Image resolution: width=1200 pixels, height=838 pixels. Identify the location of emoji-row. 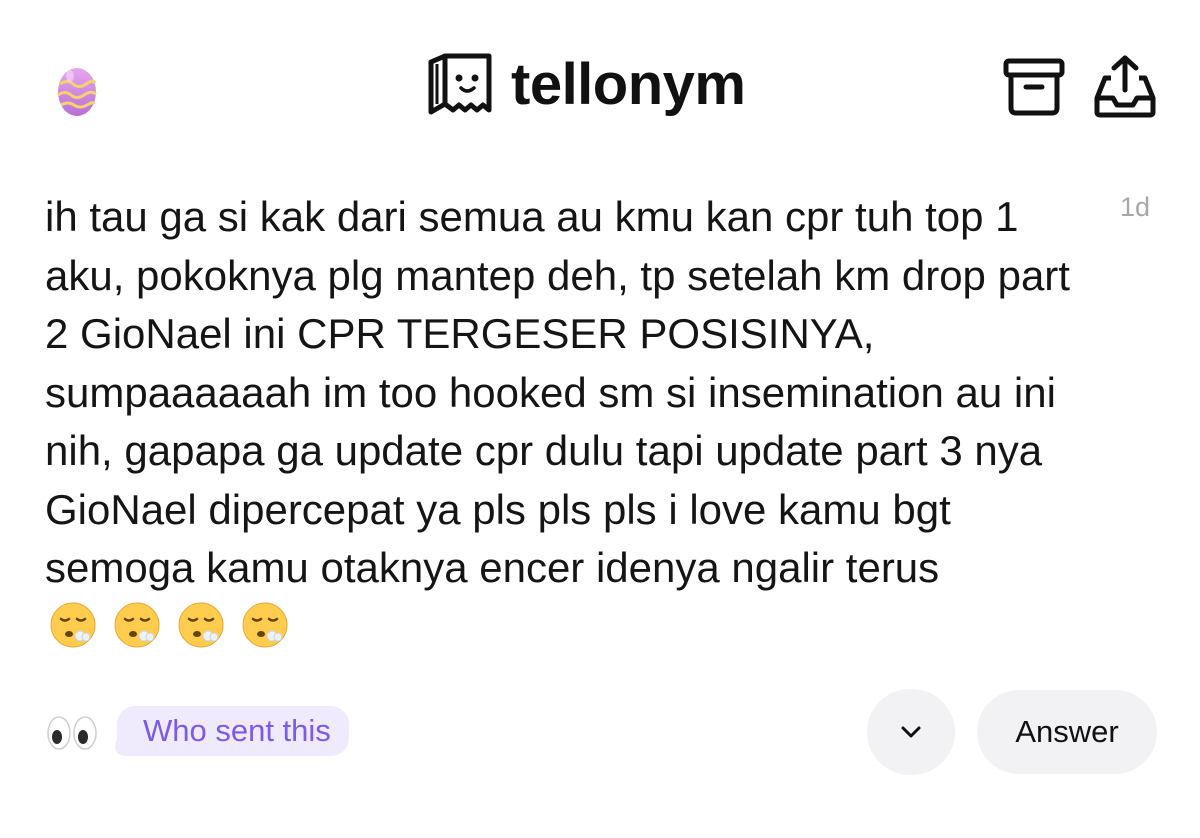
(169, 625).